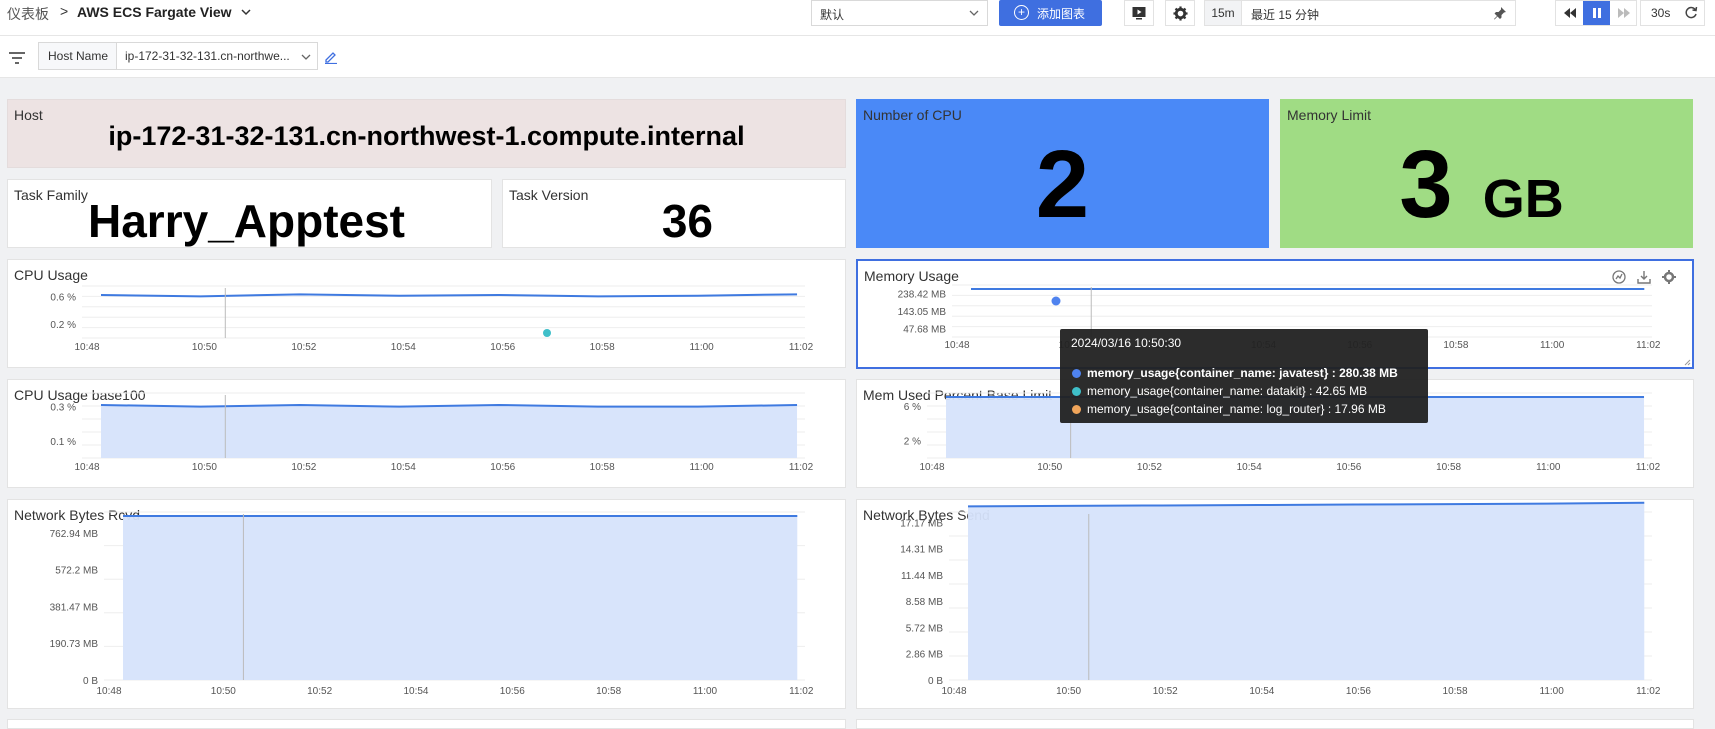 The width and height of the screenshot is (1715, 729). Describe the element at coordinates (76, 571) in the screenshot. I see `y-tick-label: 572.2 MB` at that location.